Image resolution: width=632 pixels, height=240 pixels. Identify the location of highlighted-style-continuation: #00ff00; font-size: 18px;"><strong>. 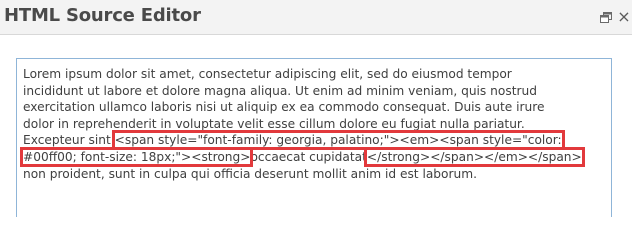
(136, 156).